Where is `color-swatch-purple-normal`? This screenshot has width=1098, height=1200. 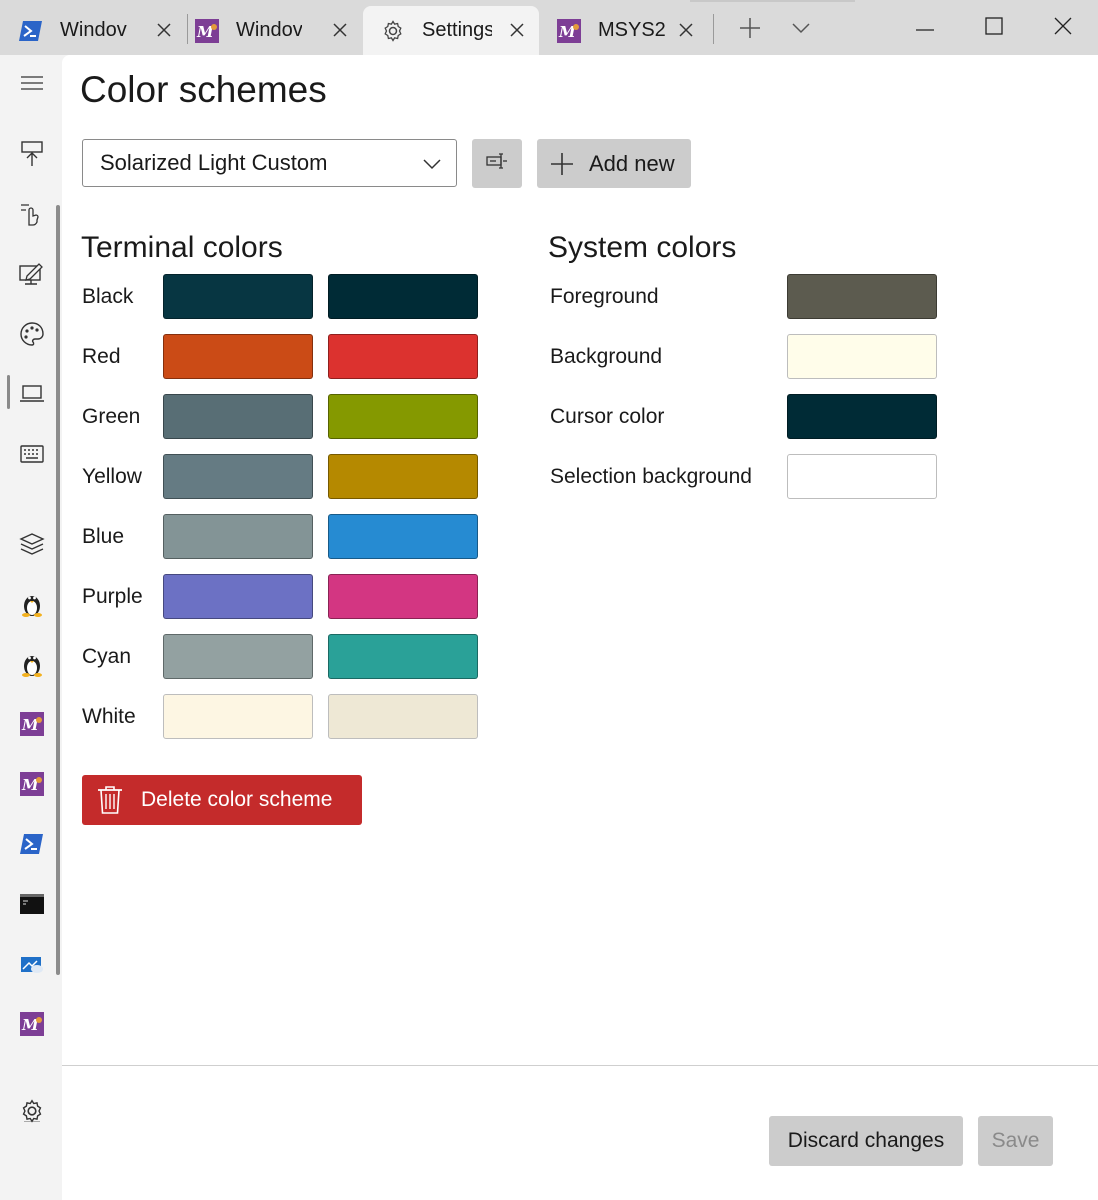 color-swatch-purple-normal is located at coordinates (238, 596).